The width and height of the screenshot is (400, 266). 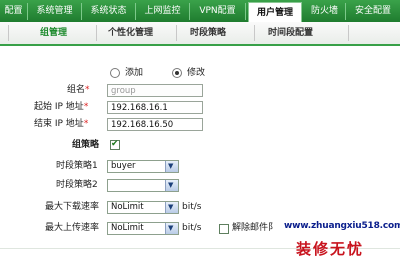 I want to click on download-unit: bit/s, so click(x=192, y=207).